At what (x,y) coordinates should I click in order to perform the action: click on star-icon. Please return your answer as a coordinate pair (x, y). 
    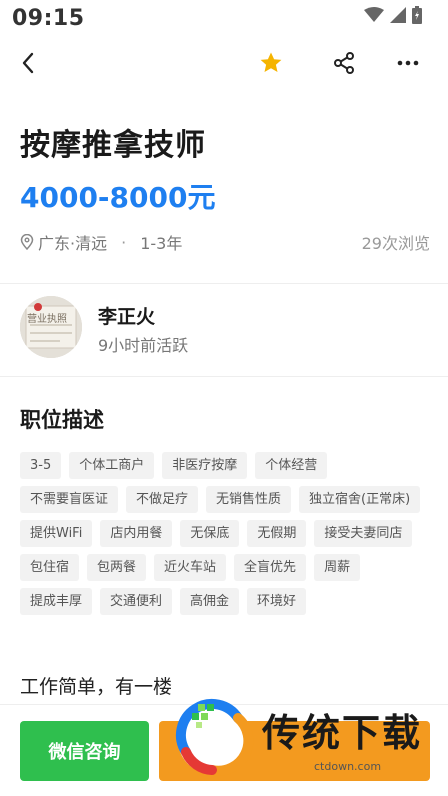
    Looking at the image, I should click on (271, 62).